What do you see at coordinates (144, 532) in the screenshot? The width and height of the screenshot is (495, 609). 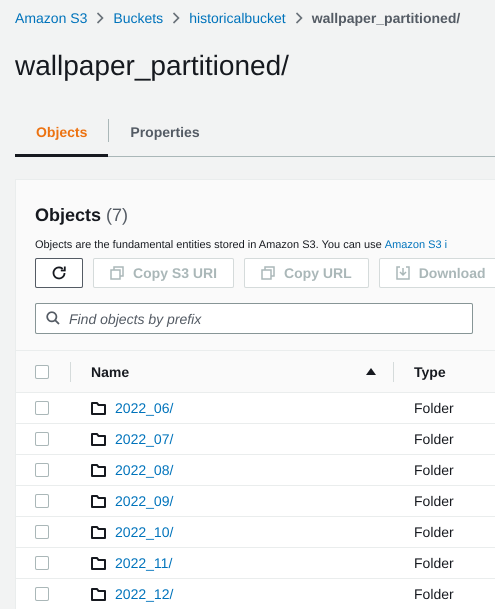 I see `folder-link: 2022_10/` at bounding box center [144, 532].